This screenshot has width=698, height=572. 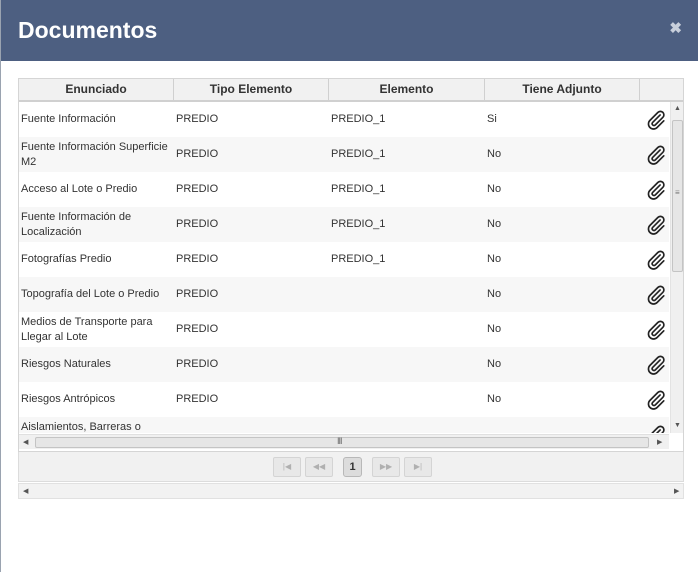 I want to click on outer-scroll-left-arrow: ◀, so click(x=25, y=491).